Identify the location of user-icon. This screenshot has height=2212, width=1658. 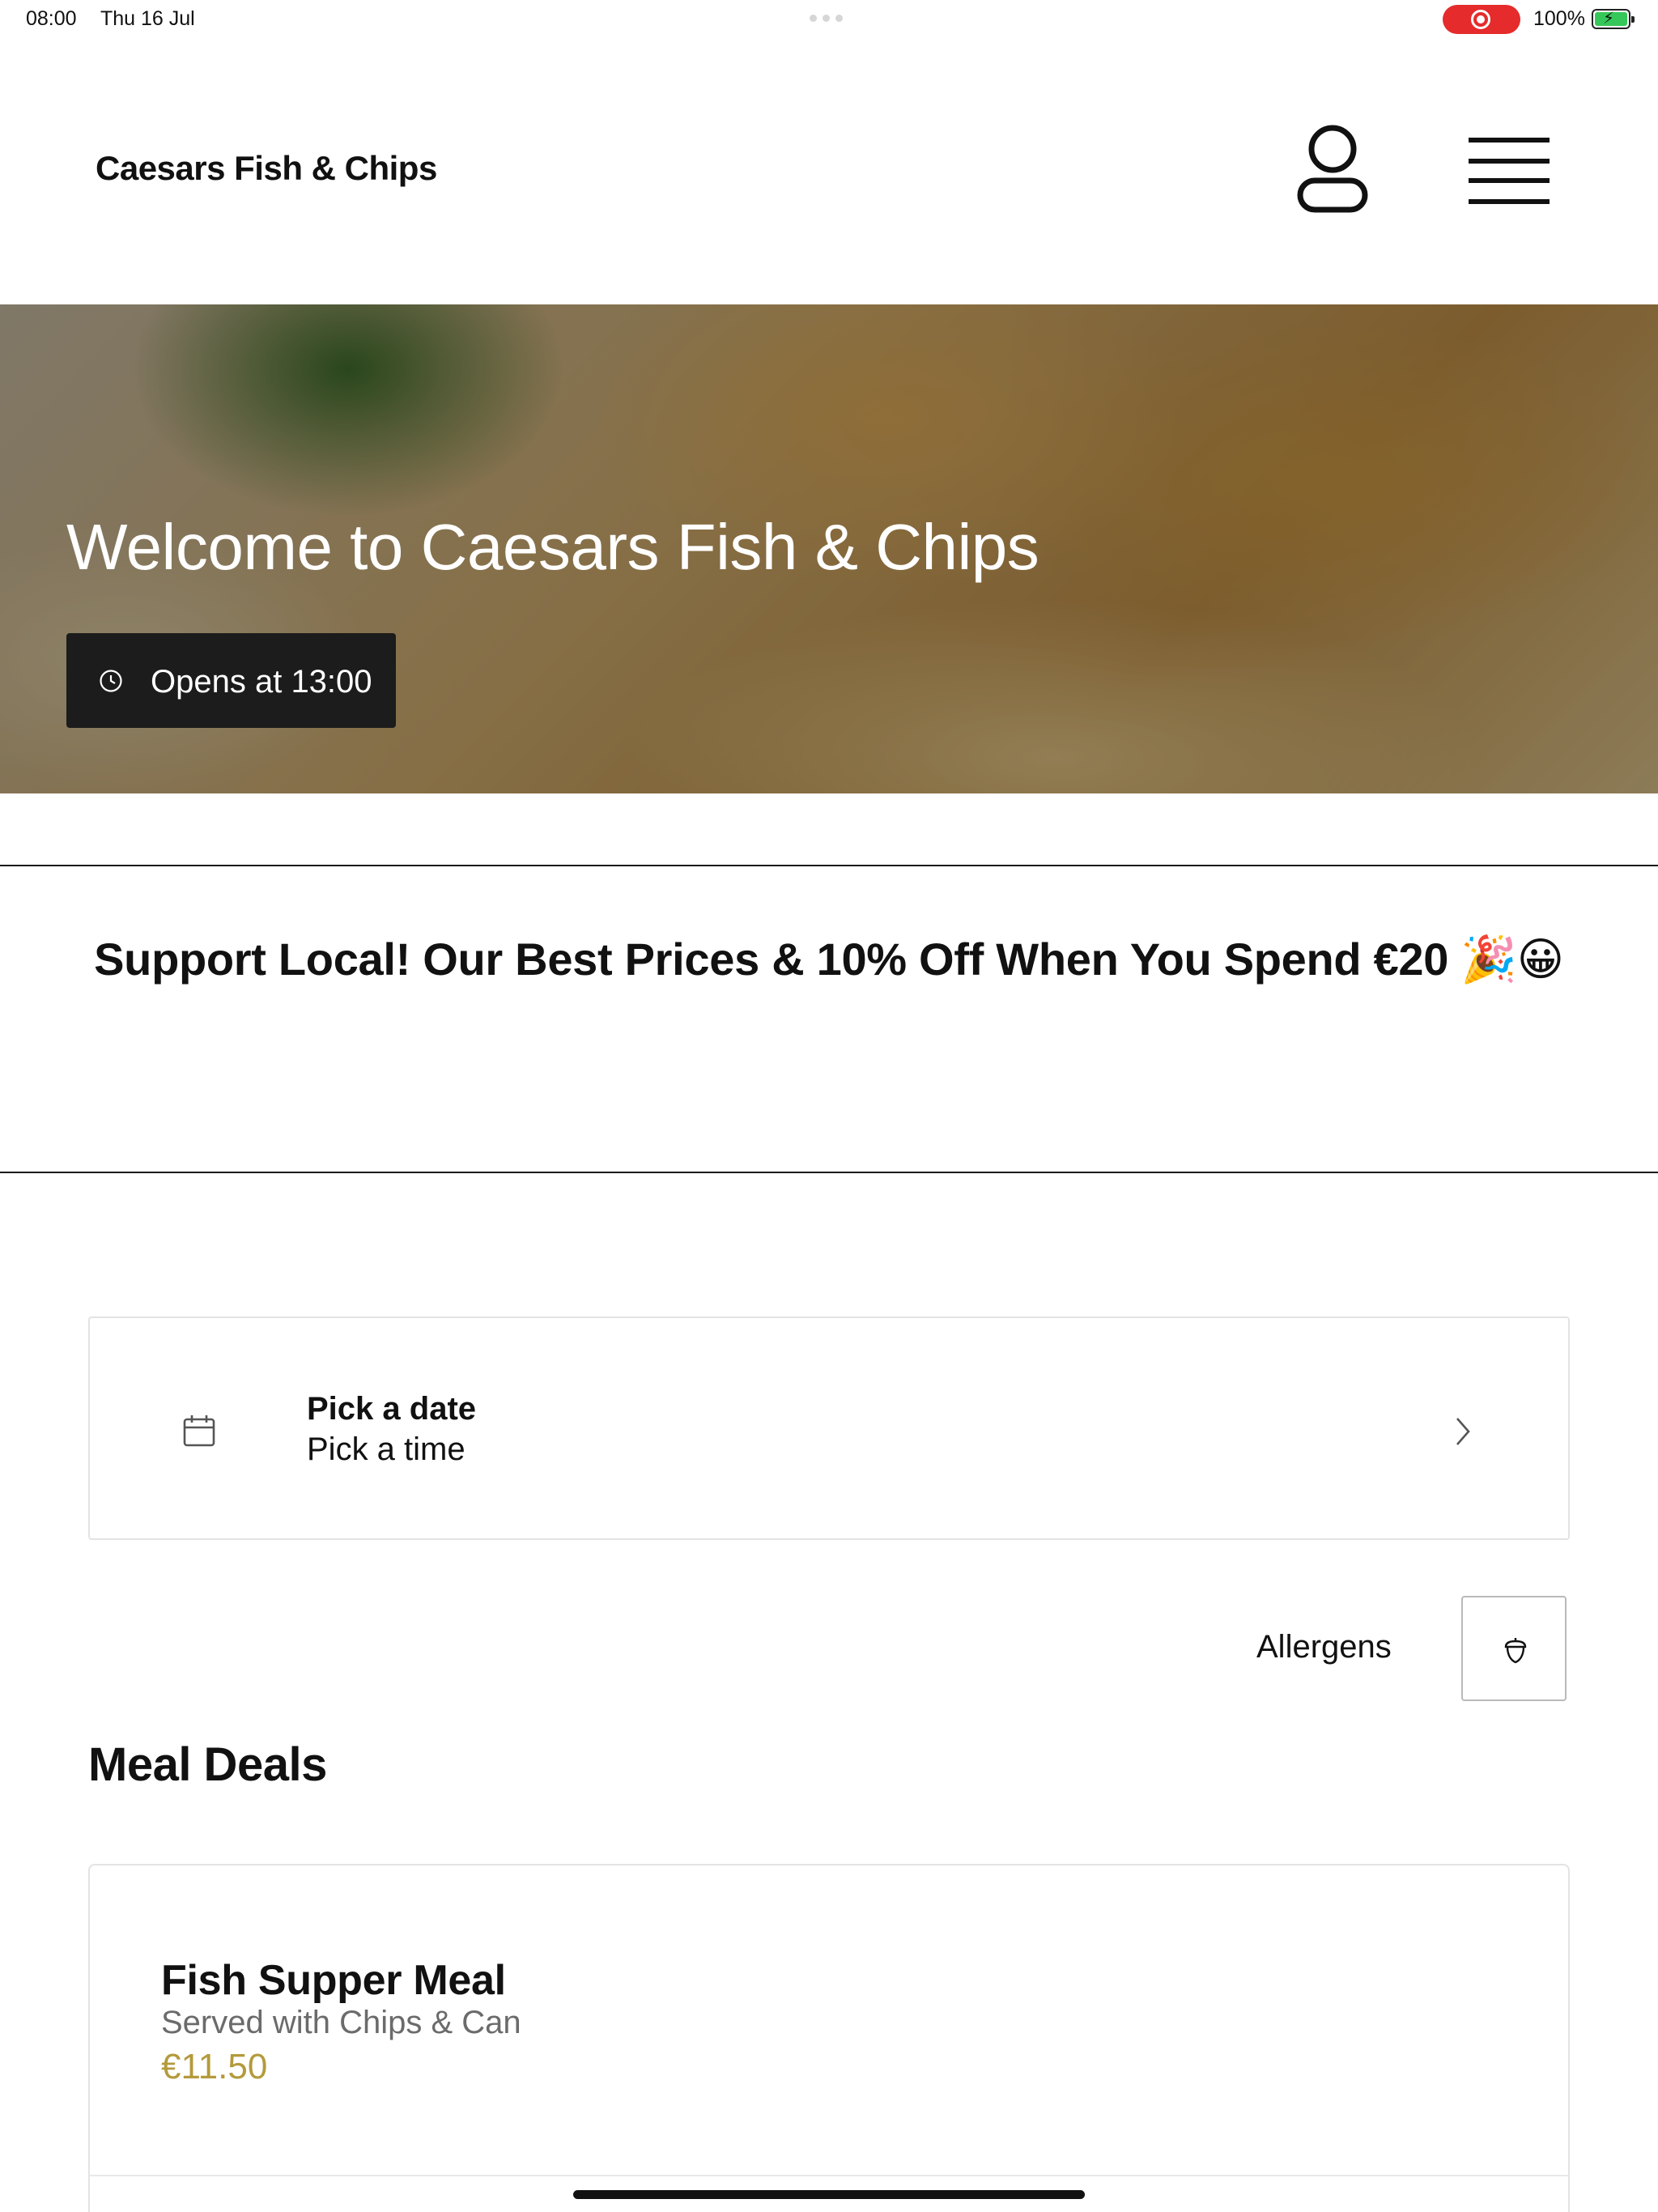
(1332, 169).